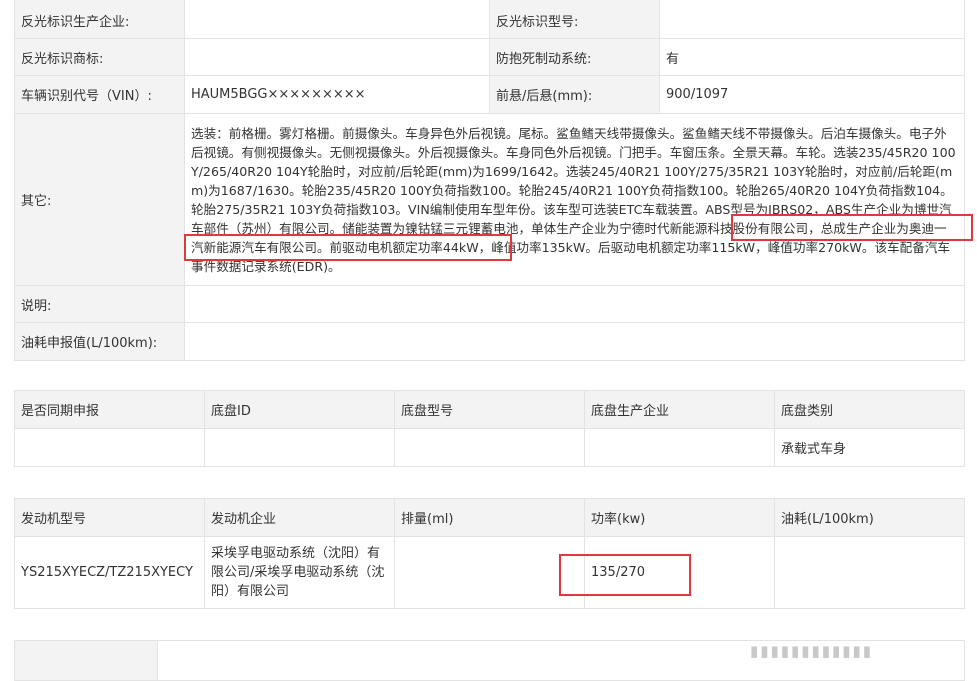 The width and height of the screenshot is (977, 681). Describe the element at coordinates (869, 517) in the screenshot. I see `engine-header-fuel: 油耗(L/100km)` at that location.